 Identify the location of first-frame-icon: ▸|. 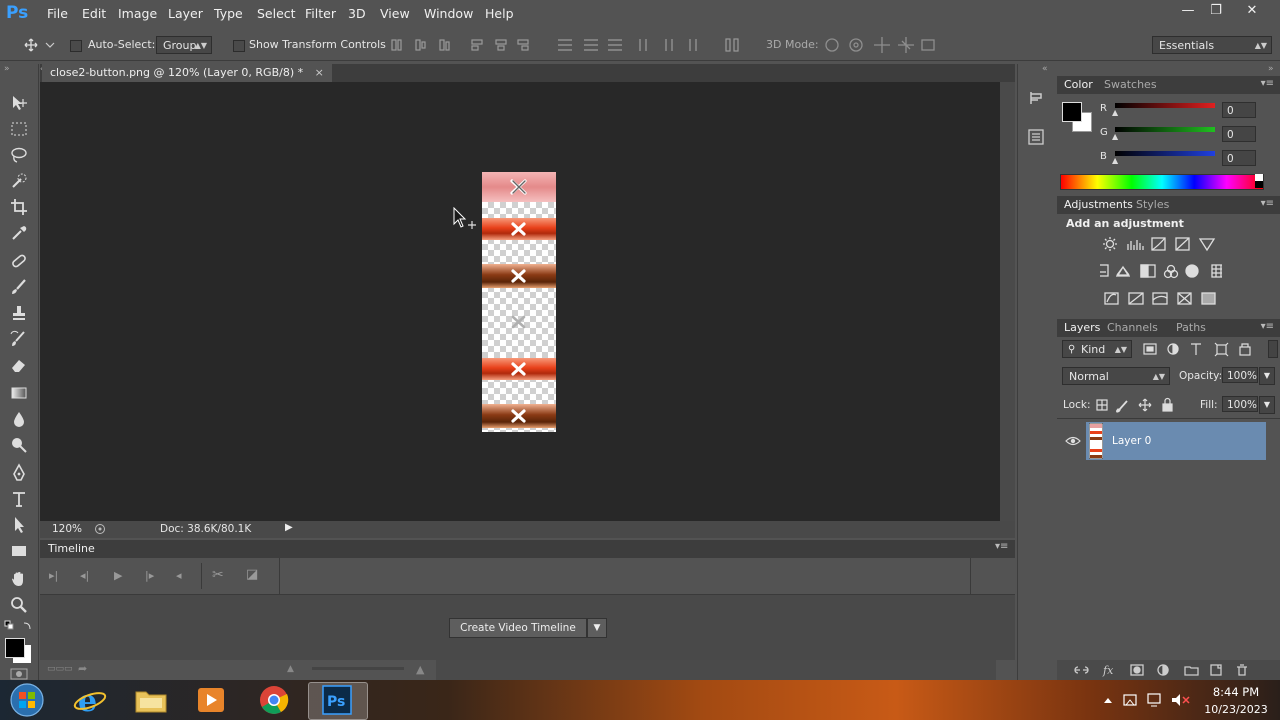
(53, 575).